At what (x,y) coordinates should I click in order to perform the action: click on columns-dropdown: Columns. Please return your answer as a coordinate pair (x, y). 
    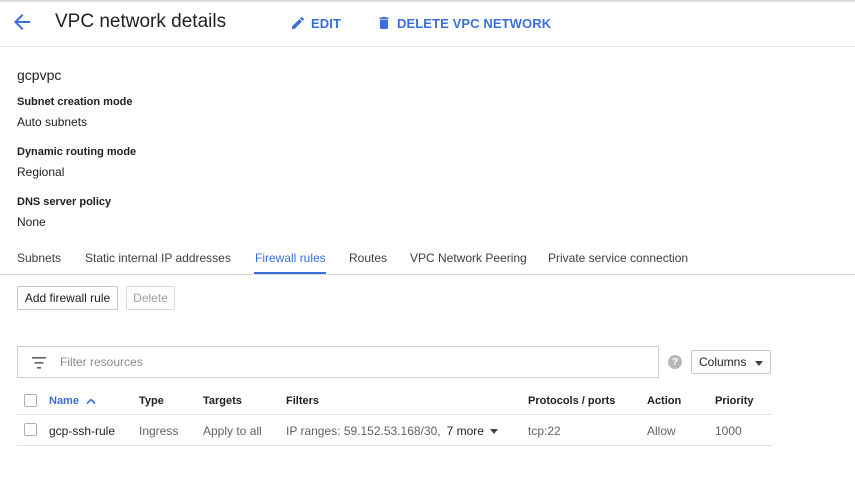
    Looking at the image, I should click on (731, 362).